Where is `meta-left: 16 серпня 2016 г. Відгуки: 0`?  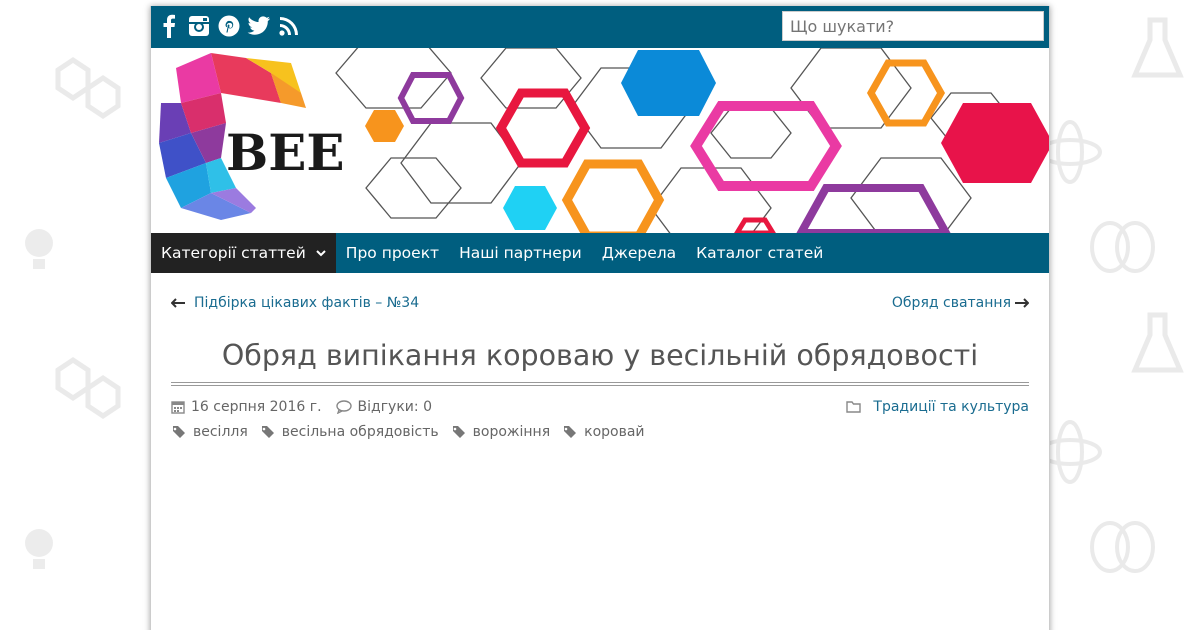 meta-left: 16 серпня 2016 г. Відгуки: 0 is located at coordinates (301, 407).